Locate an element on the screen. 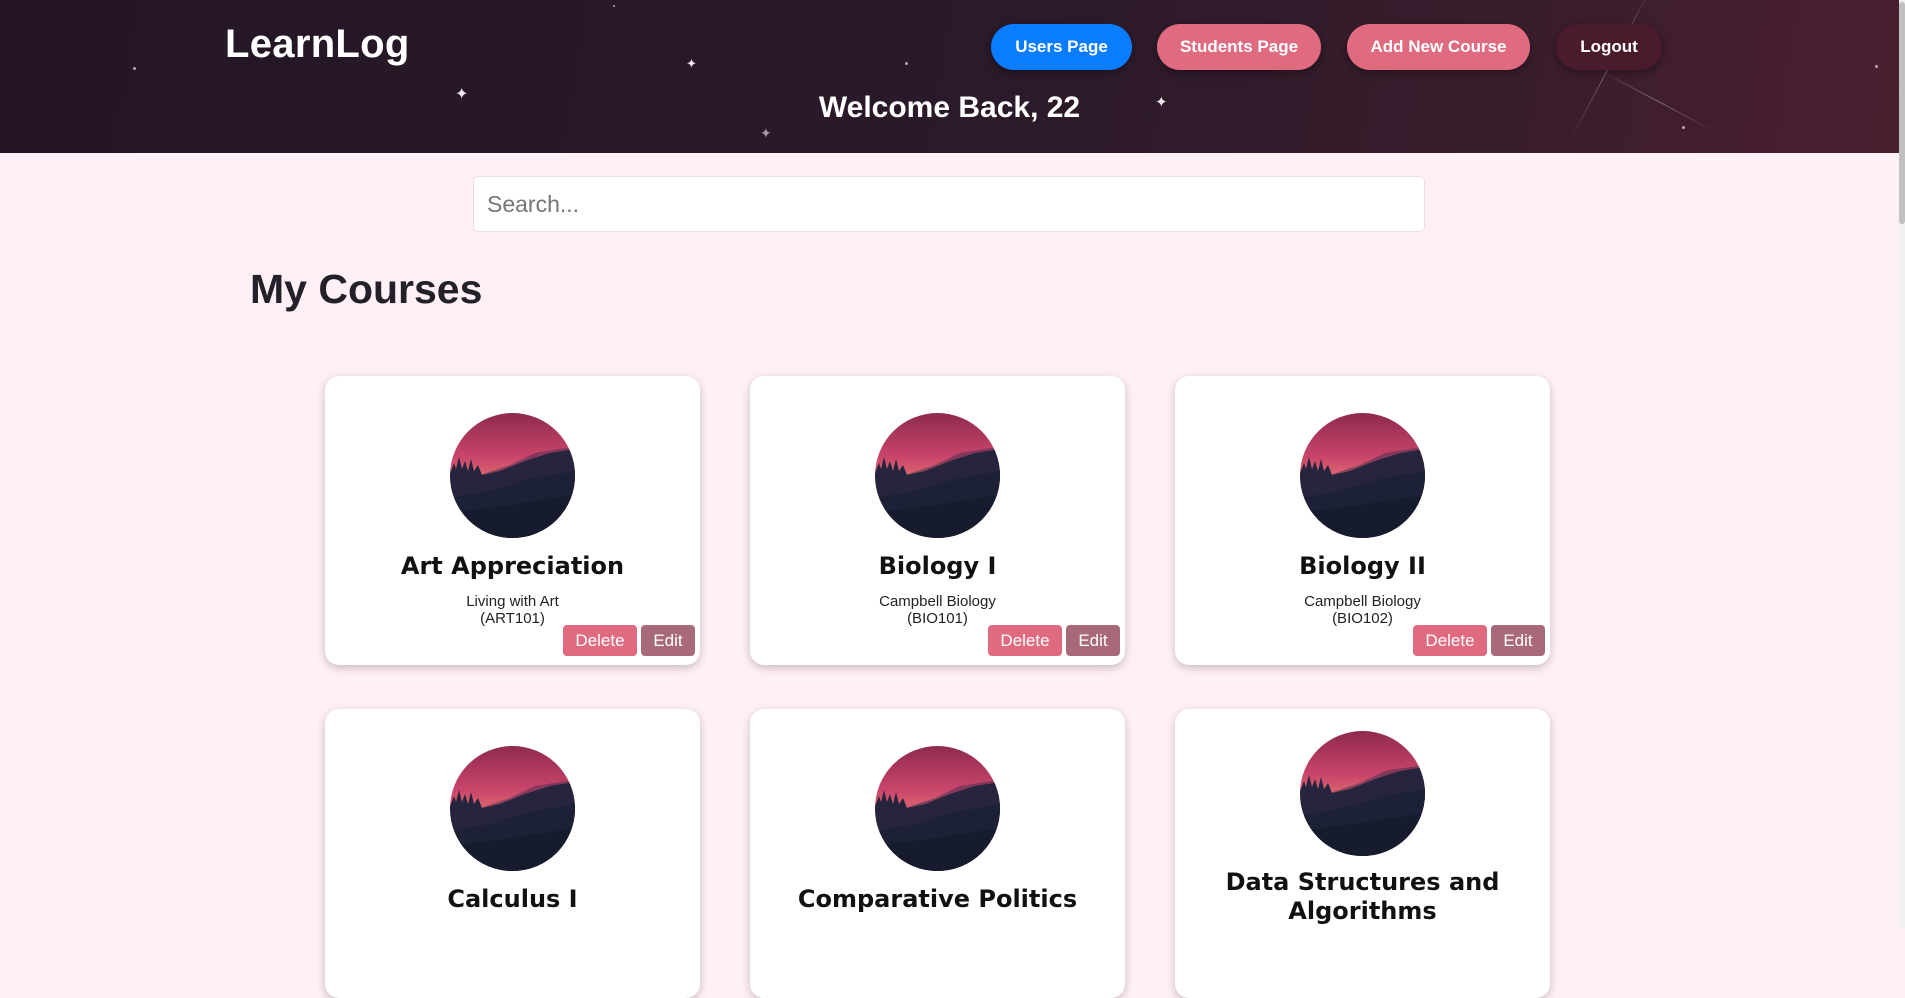 The width and height of the screenshot is (1905, 998). course-textbook: Campbell Biology (BIO102) is located at coordinates (1362, 610).